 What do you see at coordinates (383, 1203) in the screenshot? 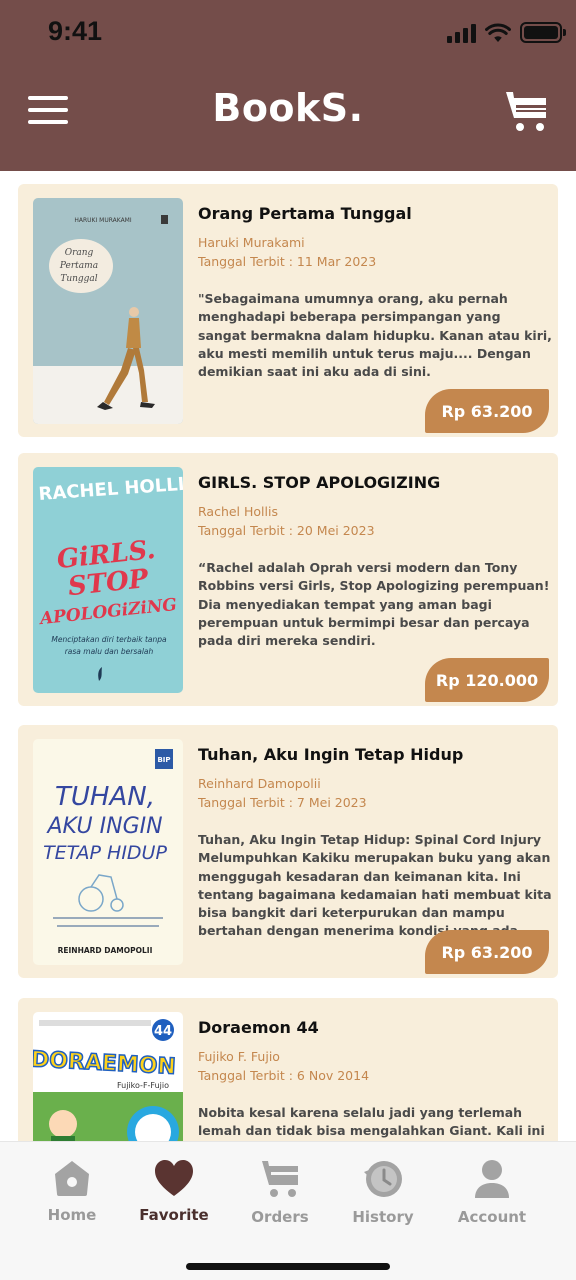
I see `tab-history: History` at bounding box center [383, 1203].